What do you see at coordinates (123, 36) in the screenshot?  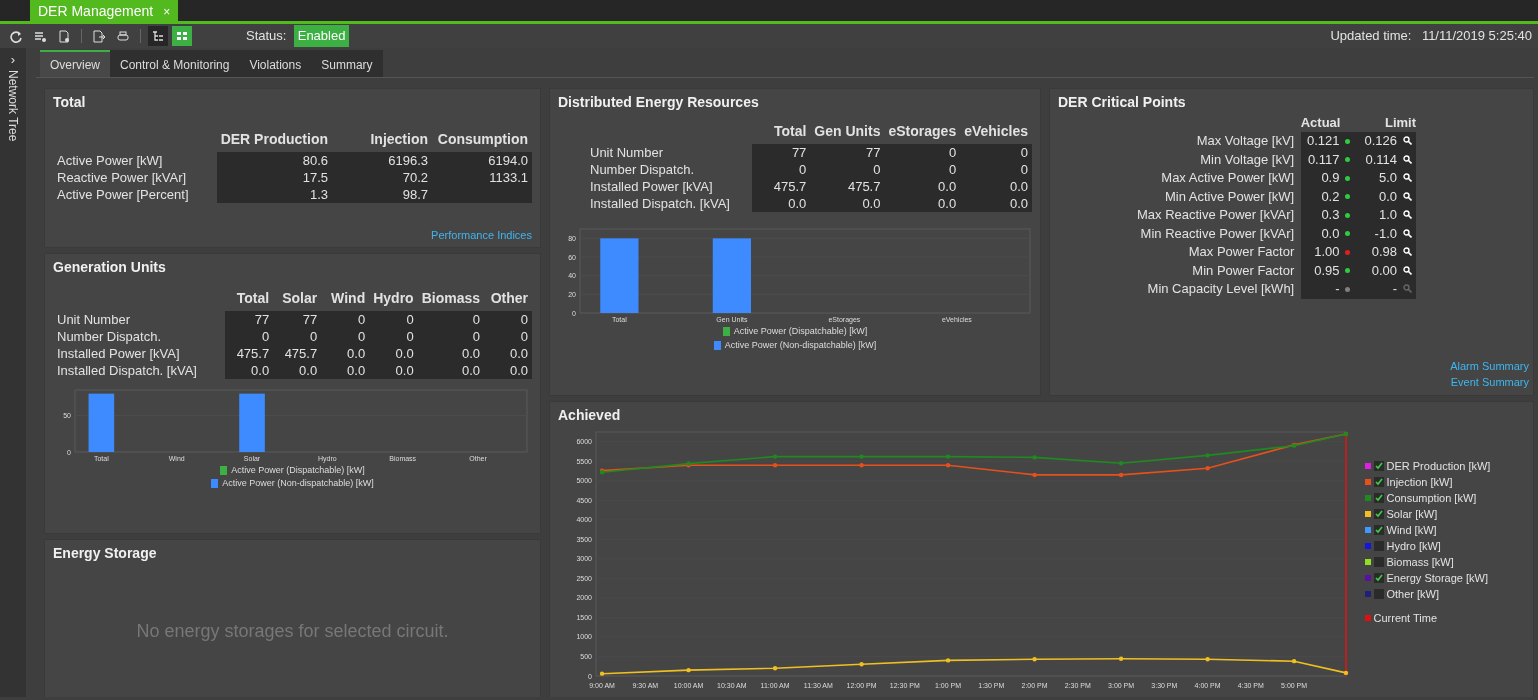 I see `printer-icon` at bounding box center [123, 36].